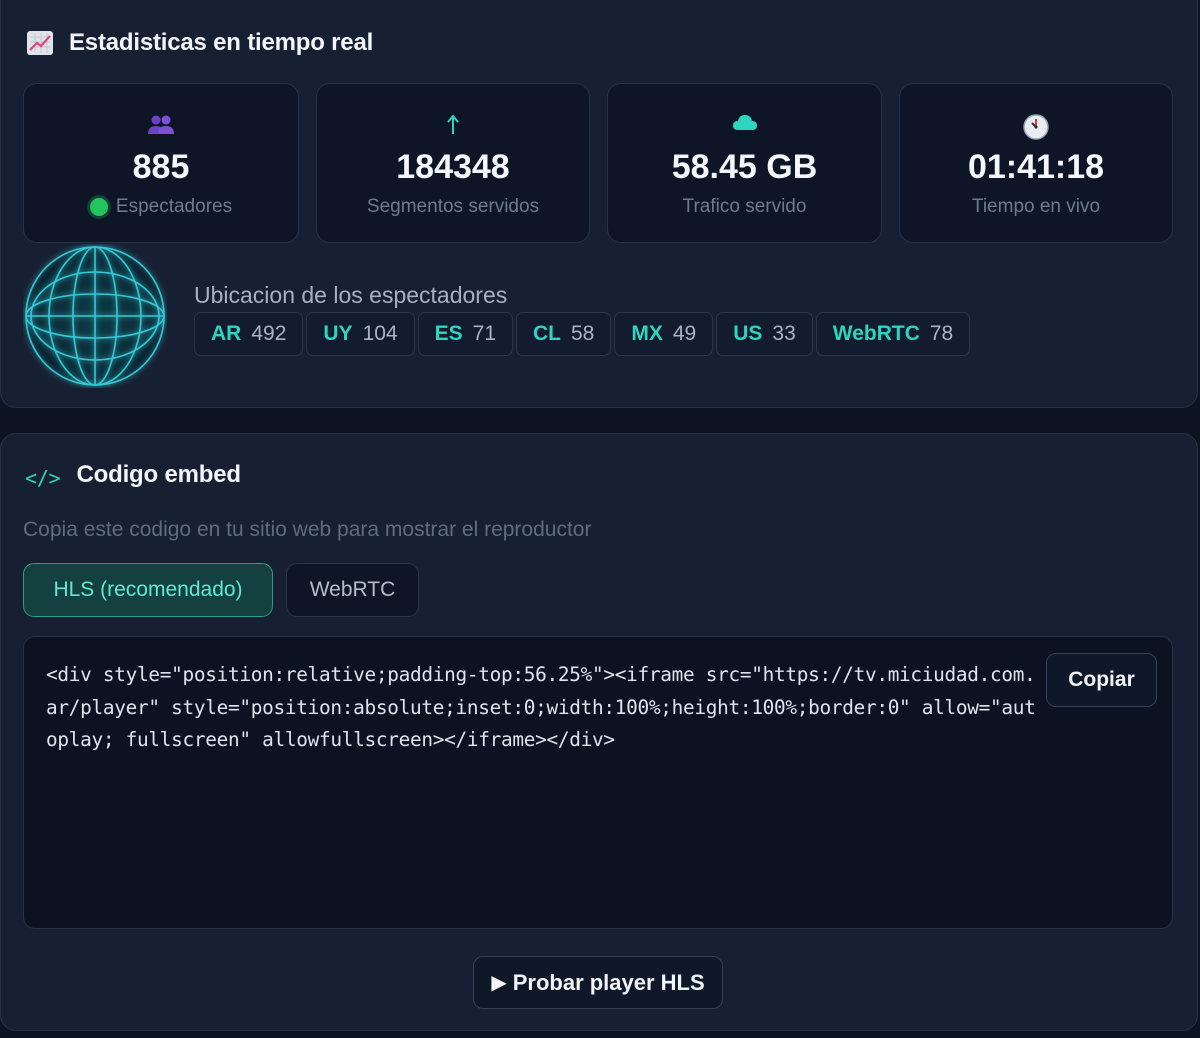 Image resolution: width=1200 pixels, height=1038 pixels. What do you see at coordinates (465, 334) in the screenshot?
I see `country-chip: ES 71` at bounding box center [465, 334].